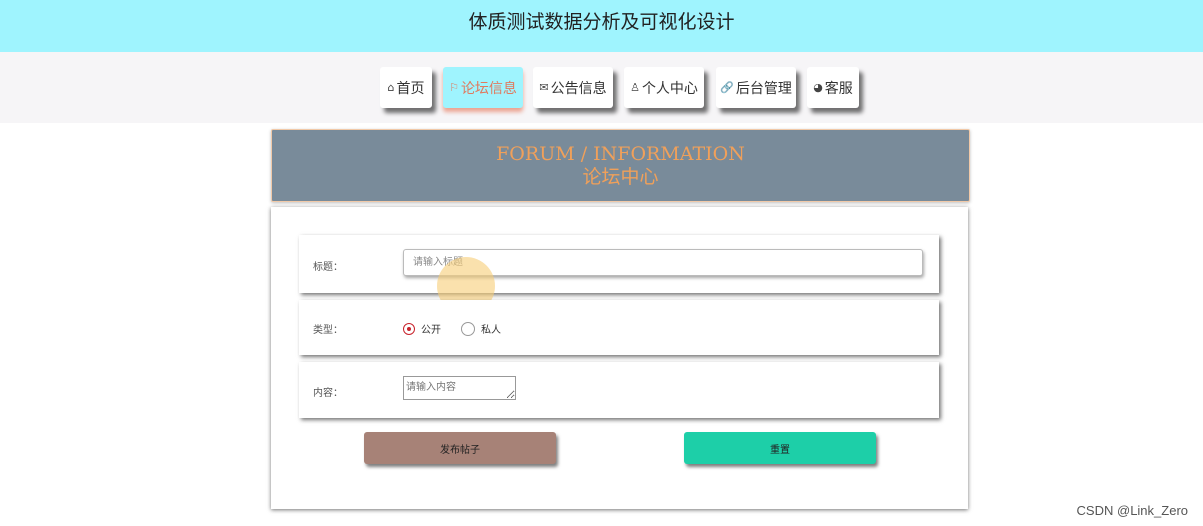  What do you see at coordinates (620, 177) in the screenshot?
I see `banner-title-zh: 论坛中心` at bounding box center [620, 177].